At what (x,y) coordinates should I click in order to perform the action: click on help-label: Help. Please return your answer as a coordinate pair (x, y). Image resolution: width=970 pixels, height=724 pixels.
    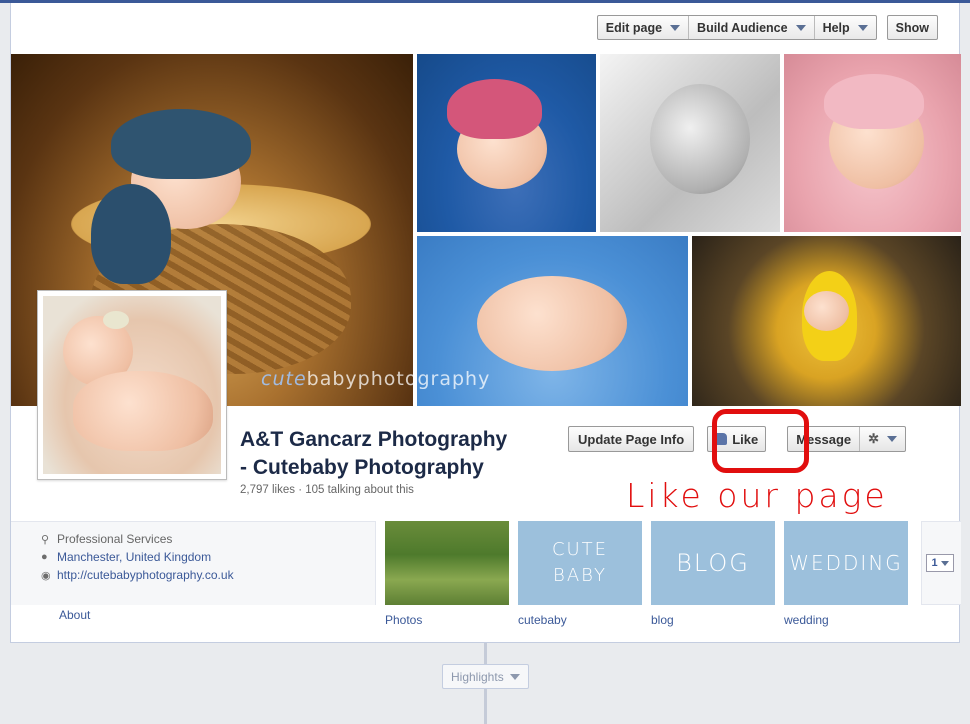
    Looking at the image, I should click on (836, 27).